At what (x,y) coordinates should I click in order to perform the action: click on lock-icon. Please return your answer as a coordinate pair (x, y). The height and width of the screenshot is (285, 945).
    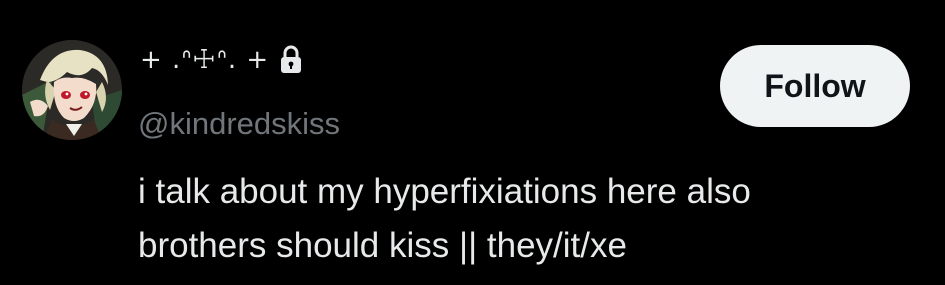
    Looking at the image, I should click on (291, 59).